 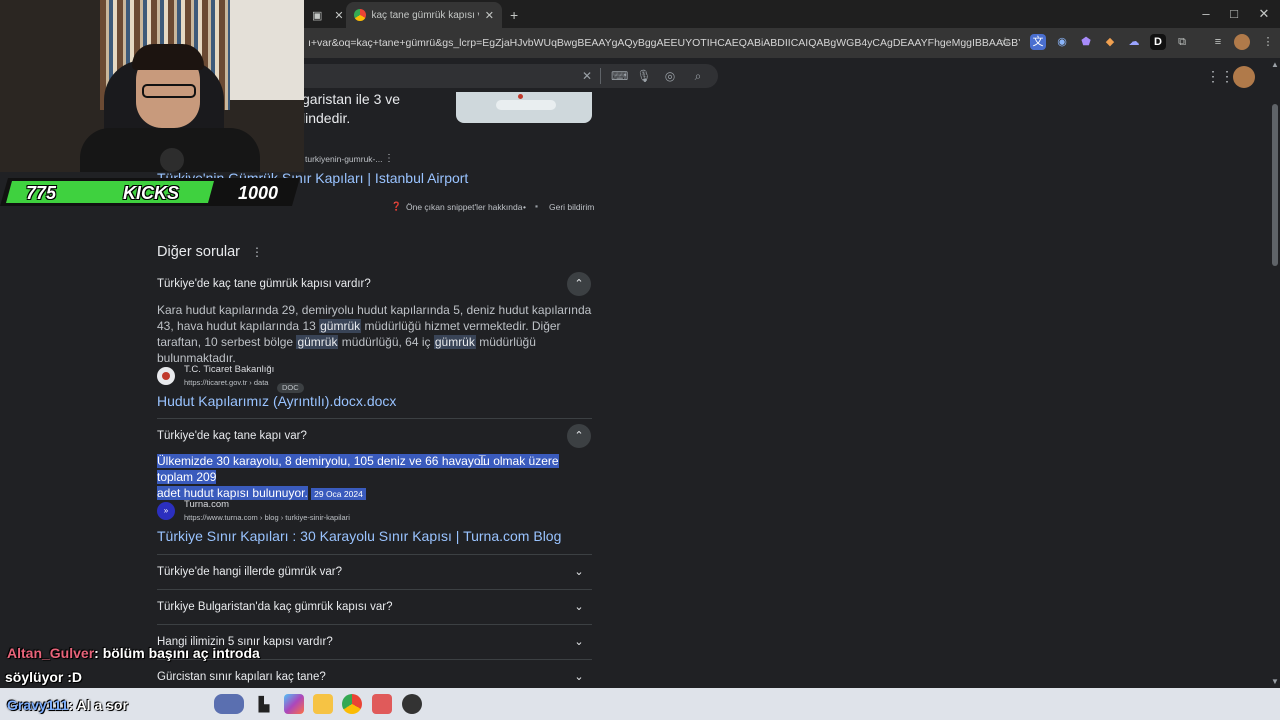 What do you see at coordinates (172, 160) in the screenshot?
I see `microphone` at bounding box center [172, 160].